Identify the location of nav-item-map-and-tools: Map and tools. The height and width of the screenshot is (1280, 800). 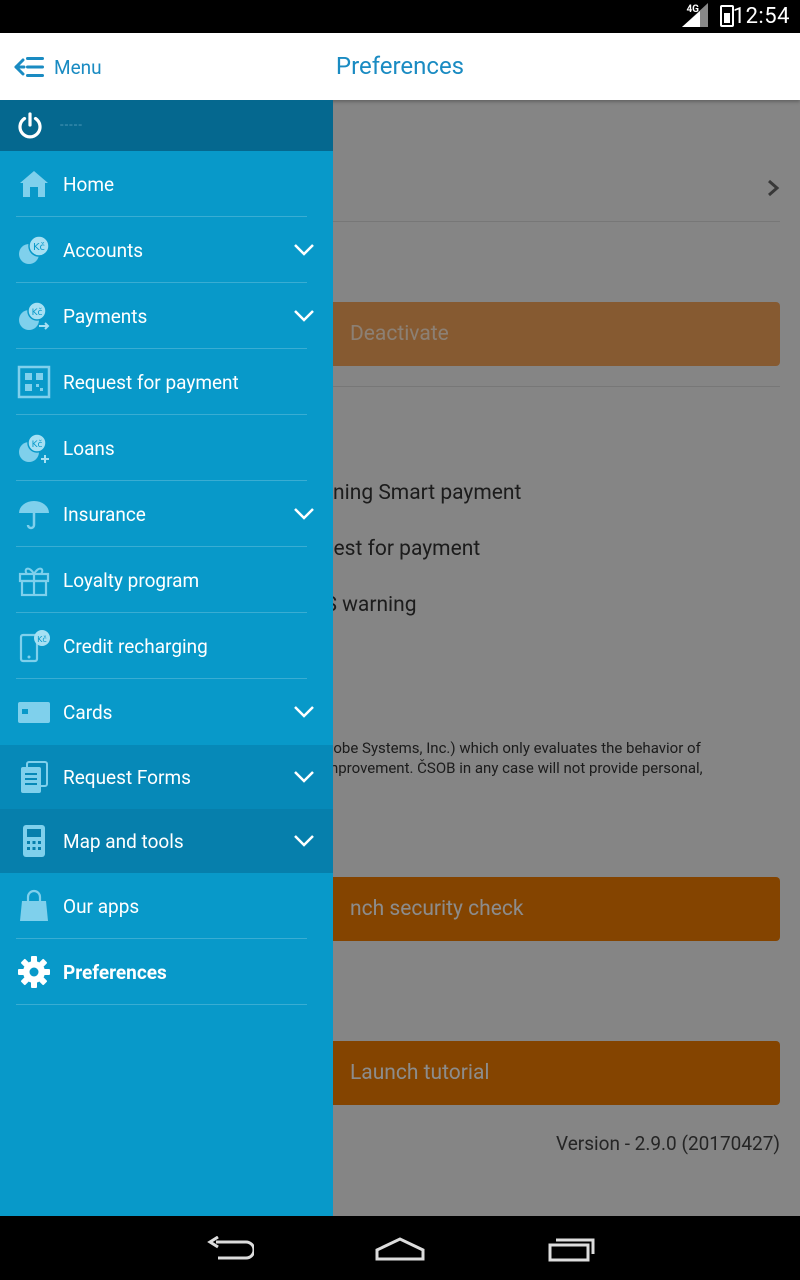
(166, 841).